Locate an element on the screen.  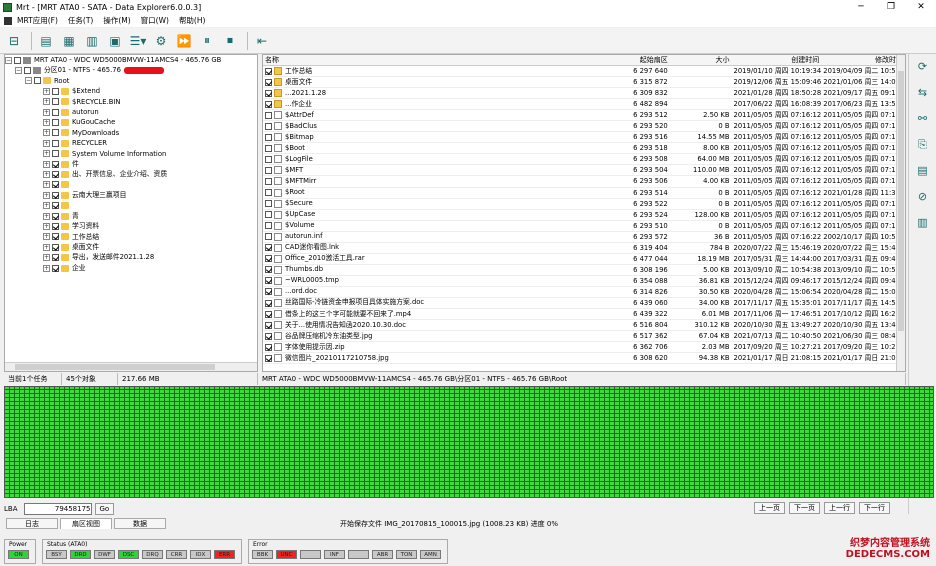
properties-icon: ▥ is located at coordinates (923, 226).